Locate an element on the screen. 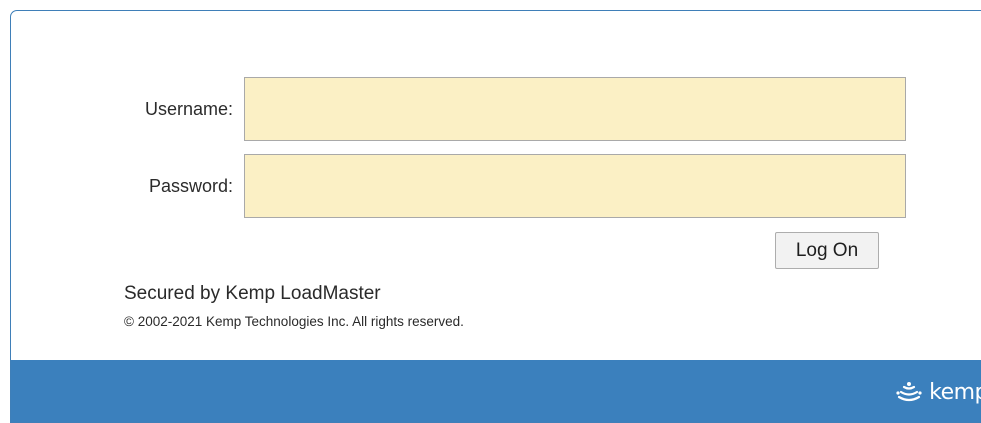 The image size is (981, 423). username-row: Username: is located at coordinates (496, 109).